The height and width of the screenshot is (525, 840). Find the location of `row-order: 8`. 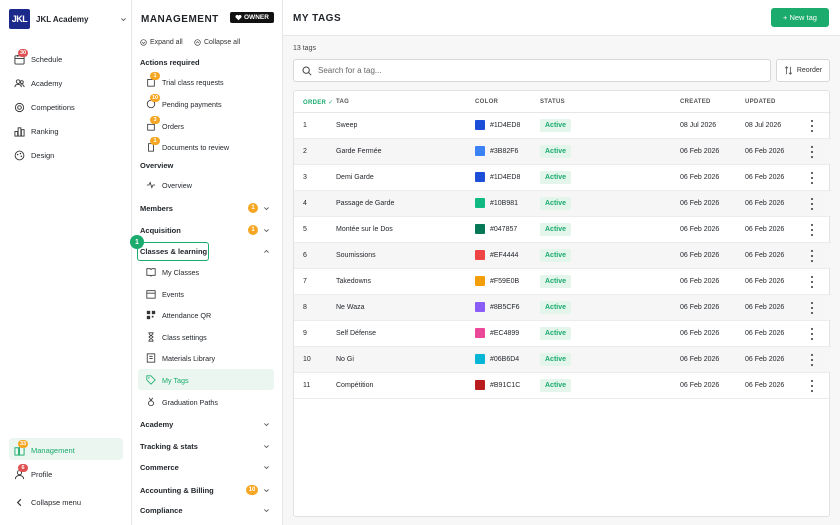

row-order: 8 is located at coordinates (305, 307).